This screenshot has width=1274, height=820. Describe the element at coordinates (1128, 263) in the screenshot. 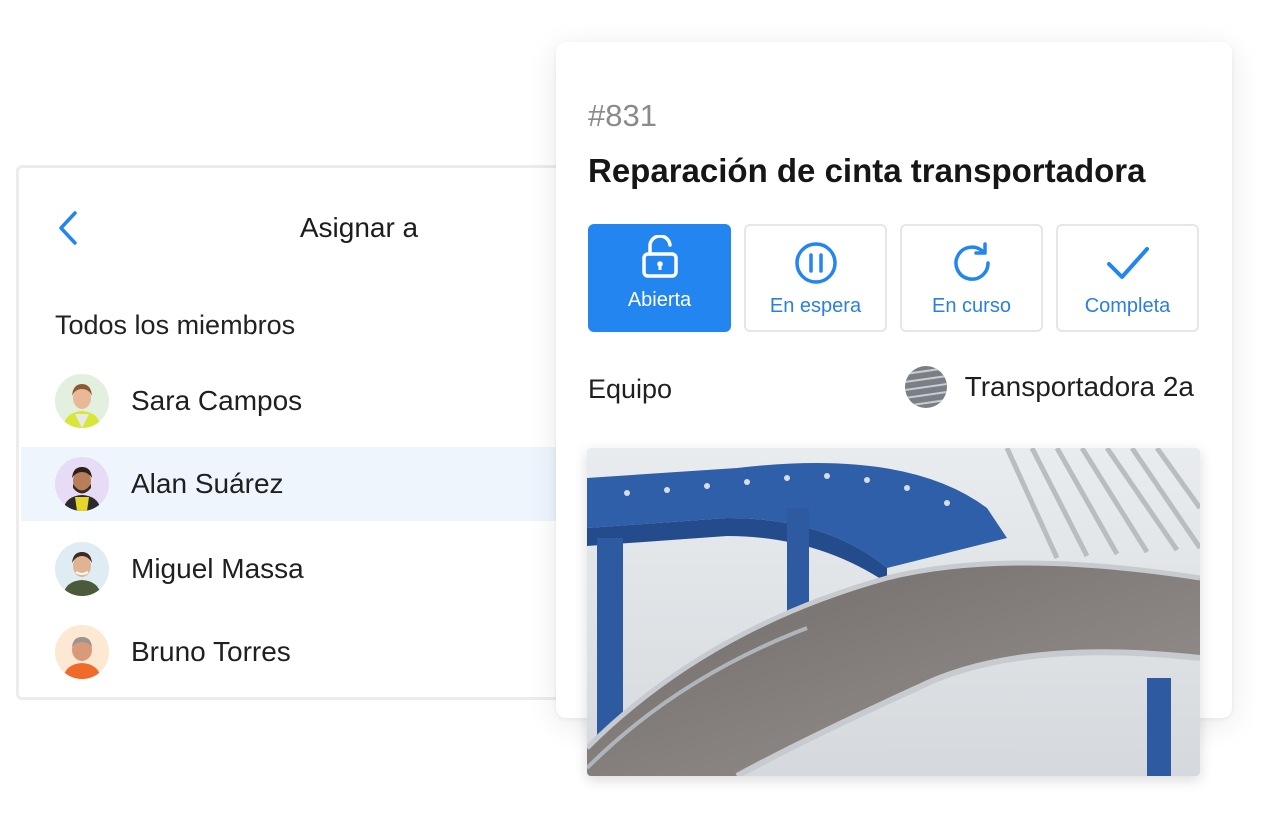

I see `check-icon` at that location.